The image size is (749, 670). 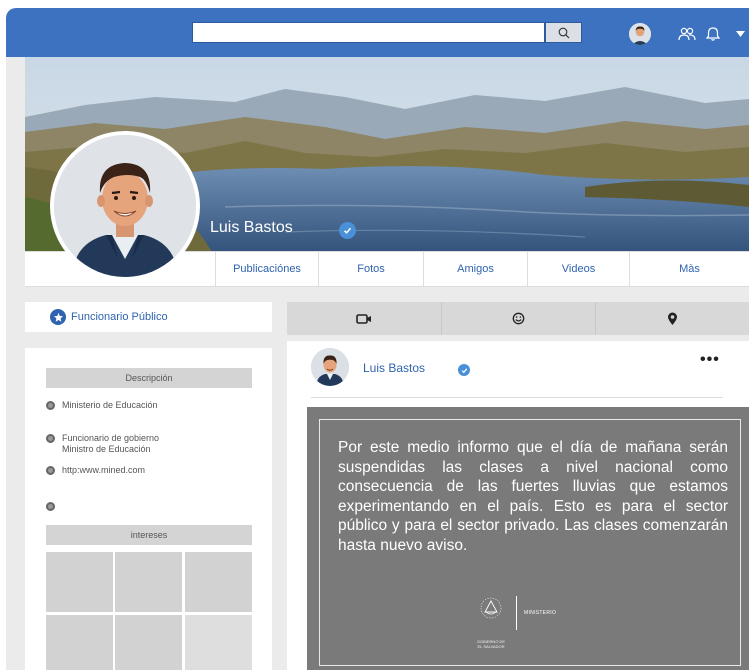 I want to click on search-input, so click(x=368, y=32).